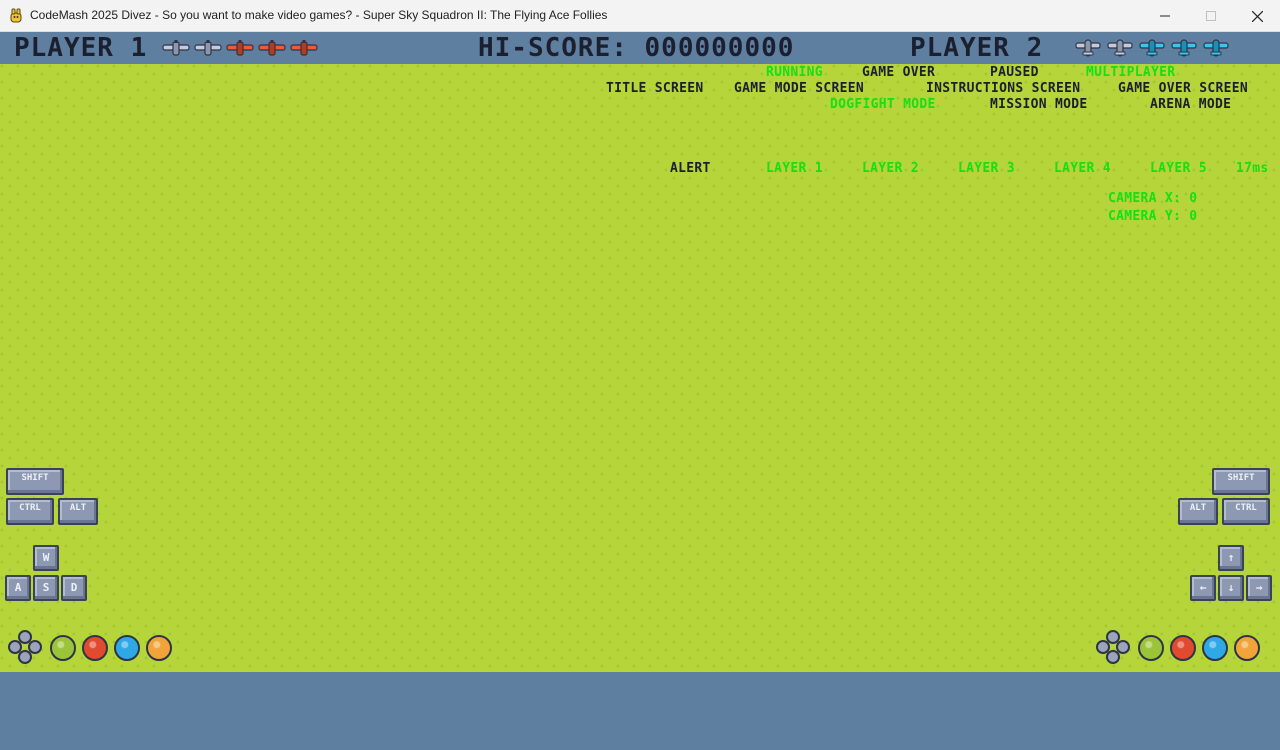  I want to click on p1-dpad-icon, so click(25, 647).